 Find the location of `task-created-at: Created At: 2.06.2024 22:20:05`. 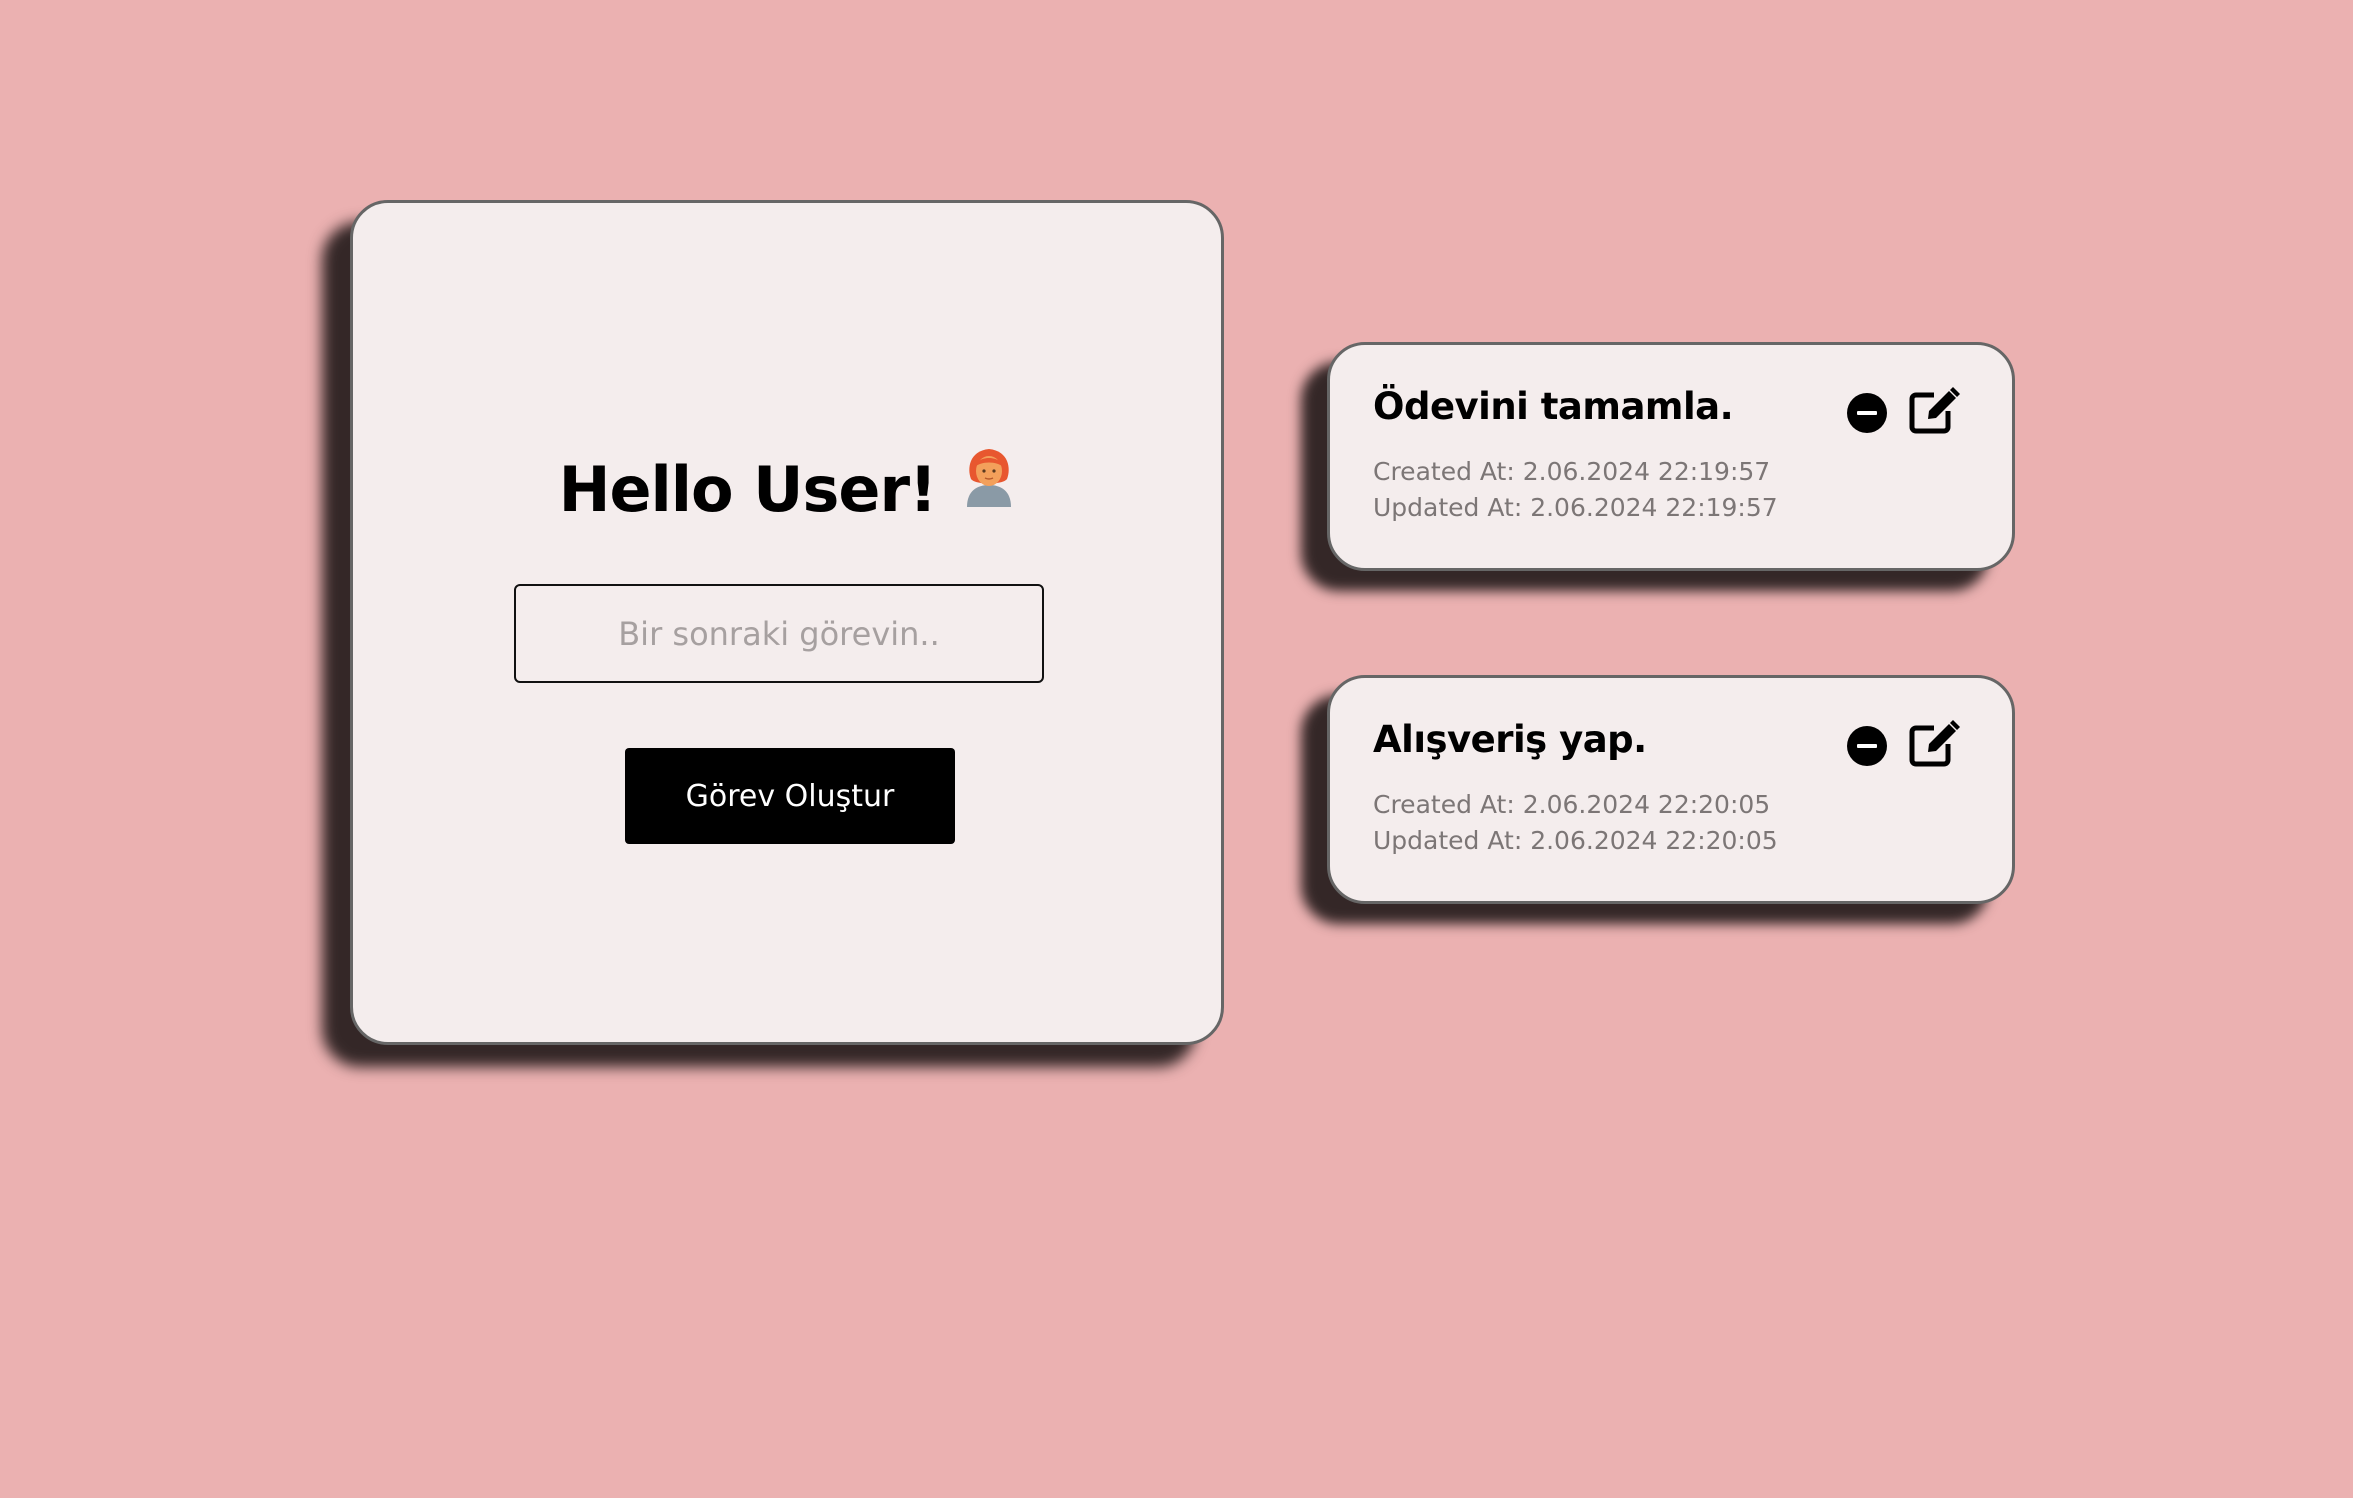

task-created-at: Created At: 2.06.2024 22:20:05 is located at coordinates (1571, 804).